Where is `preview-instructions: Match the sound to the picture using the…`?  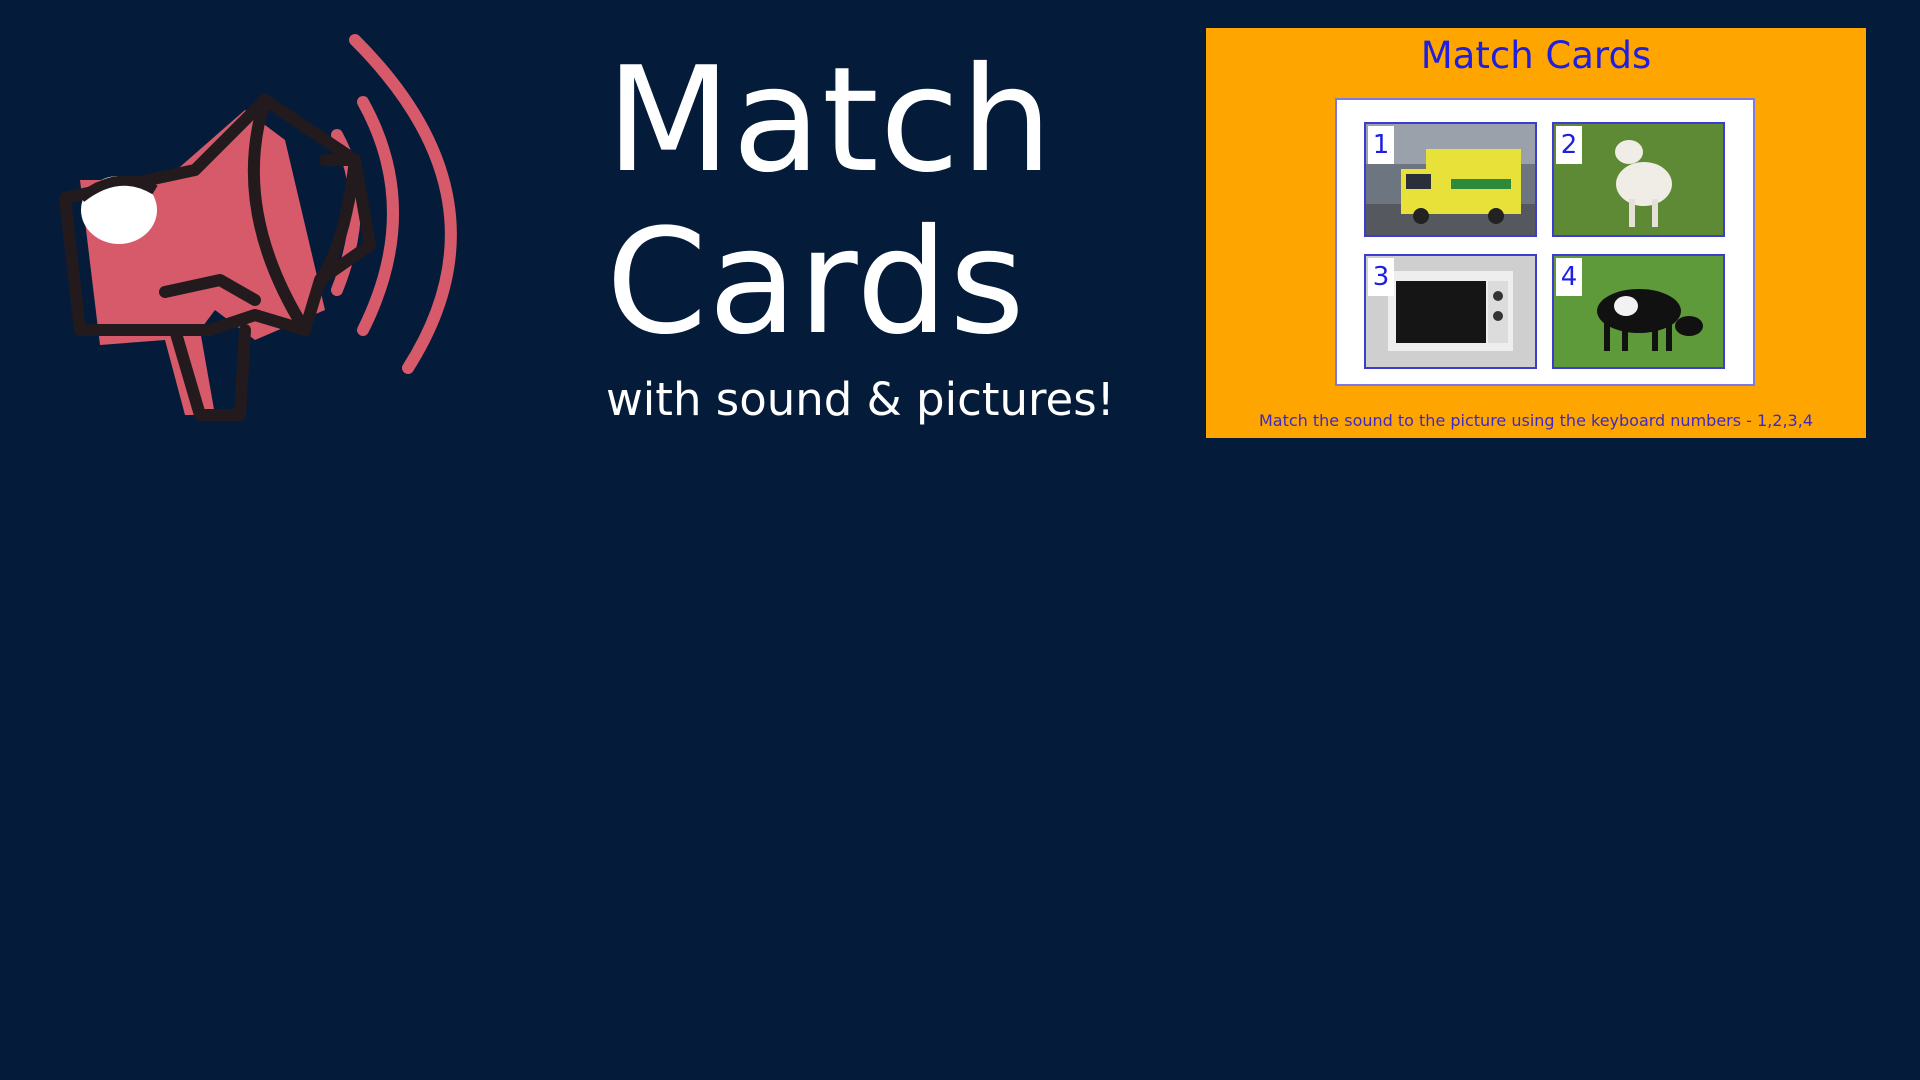
preview-instructions: Match the sound to the picture using the… is located at coordinates (1535, 420).